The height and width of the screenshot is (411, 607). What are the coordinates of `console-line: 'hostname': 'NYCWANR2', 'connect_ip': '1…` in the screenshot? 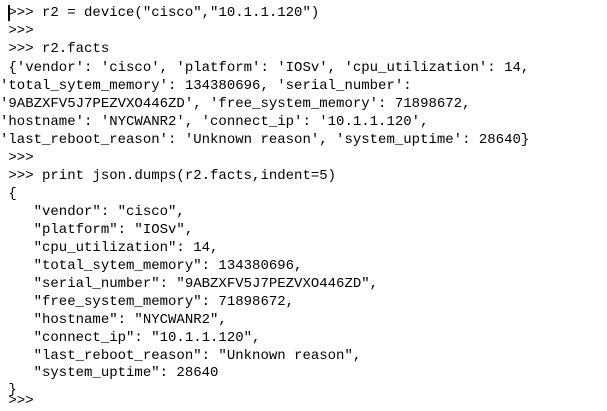 It's located at (214, 122).